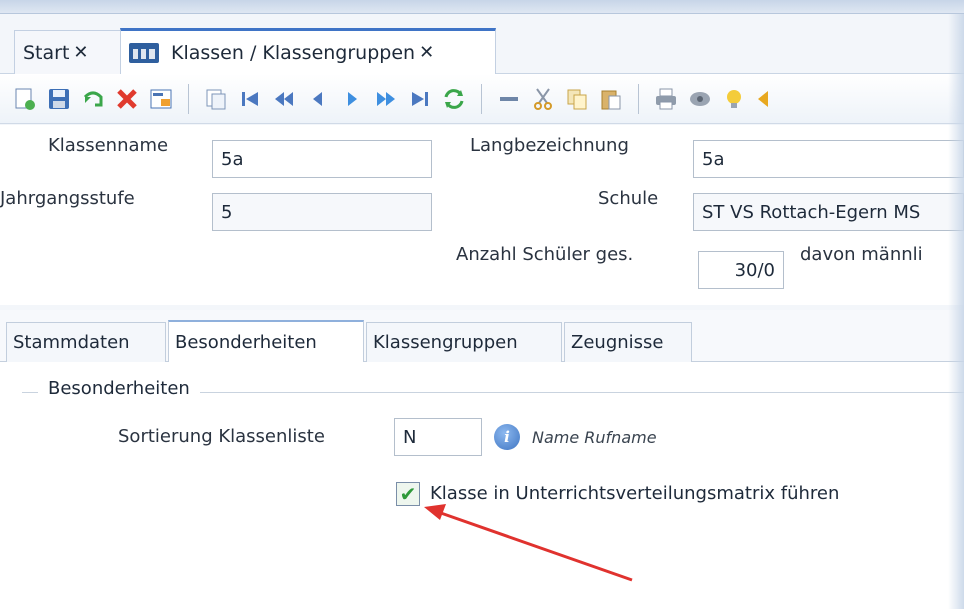 This screenshot has width=964, height=609. Describe the element at coordinates (266, 341) in the screenshot. I see `tab-besonderheiten: Besonderheiten` at that location.